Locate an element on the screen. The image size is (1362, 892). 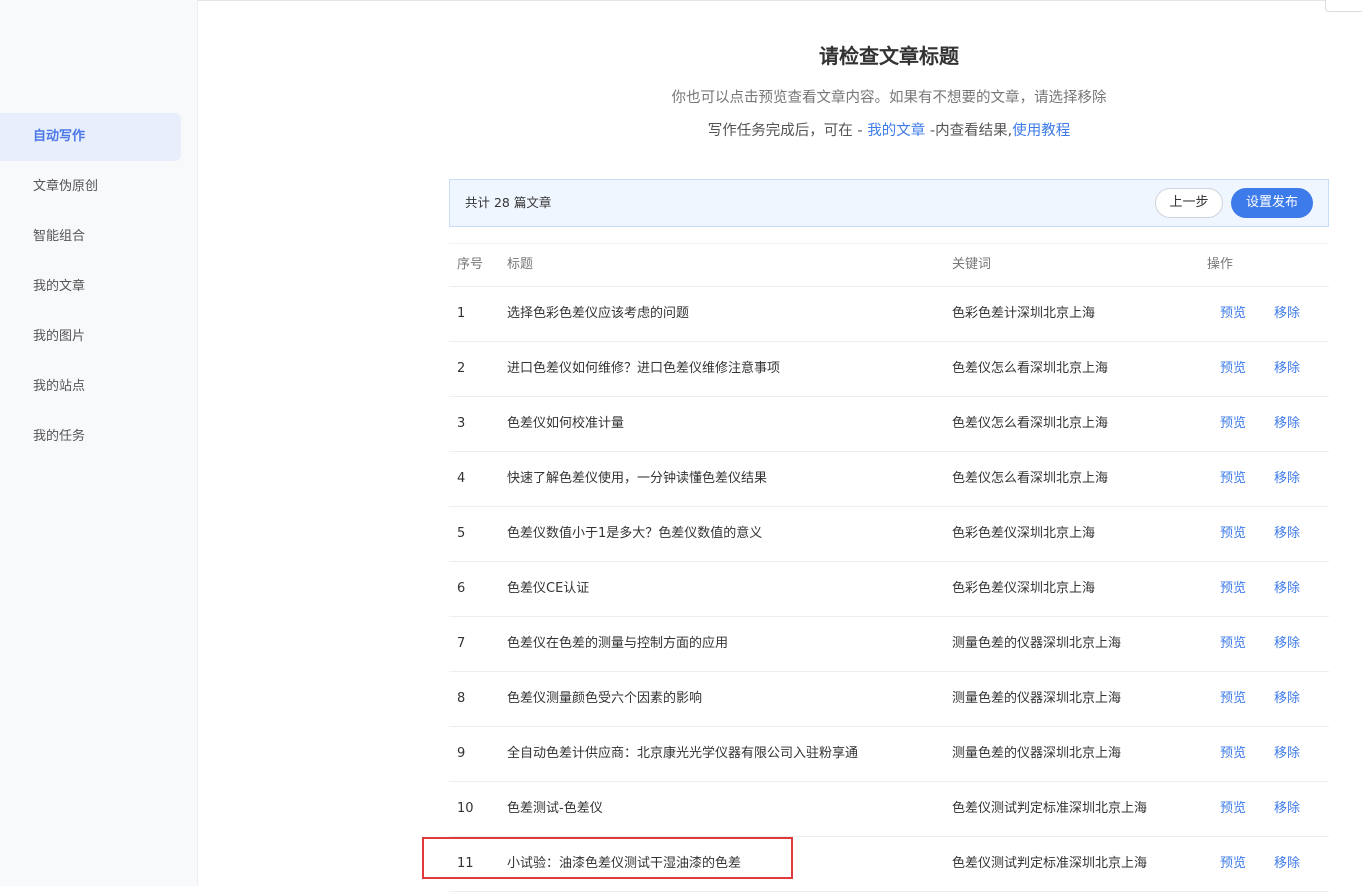
table-row: 8 色差仪测量颜色受六个因素的影响 测量色差的仪器深圳北京上海 预览 移除 is located at coordinates (889, 699).